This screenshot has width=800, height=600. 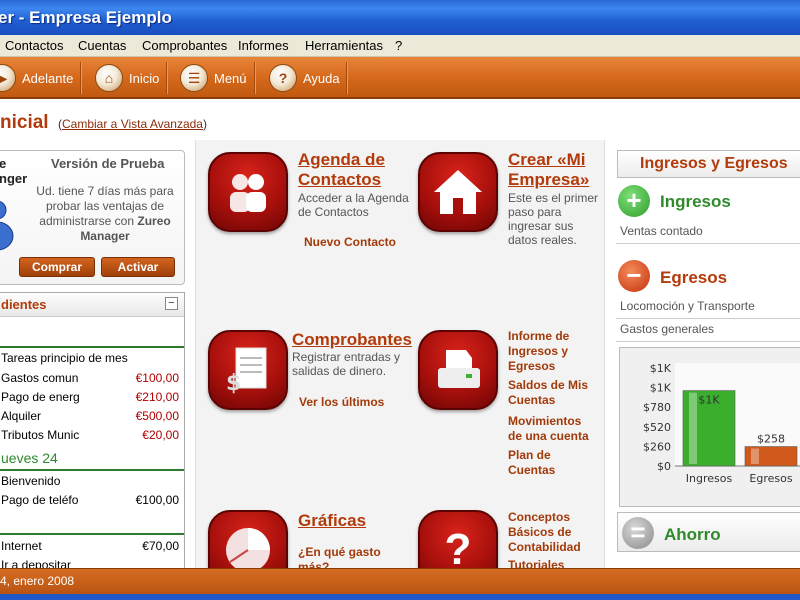 I want to click on list-item: Bienvenido, so click(x=90, y=481).